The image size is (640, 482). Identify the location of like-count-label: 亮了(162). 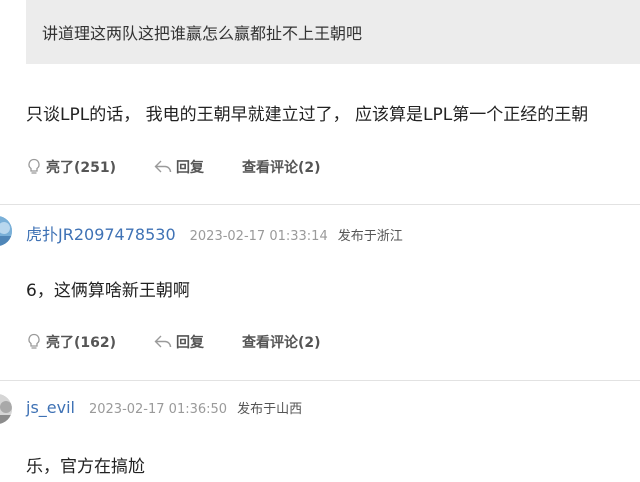
(81, 343).